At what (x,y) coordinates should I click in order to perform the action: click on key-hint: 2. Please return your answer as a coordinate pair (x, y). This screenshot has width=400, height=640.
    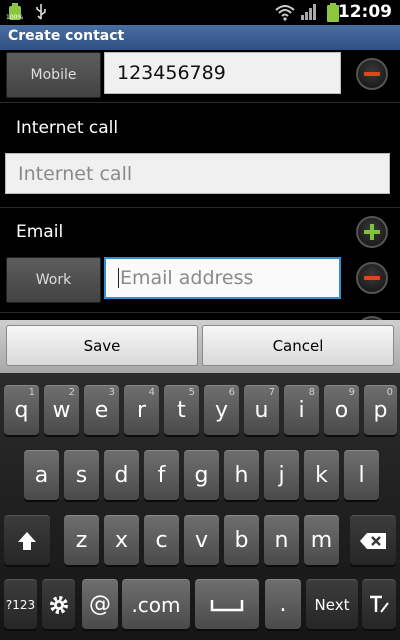
    Looking at the image, I should click on (71, 392).